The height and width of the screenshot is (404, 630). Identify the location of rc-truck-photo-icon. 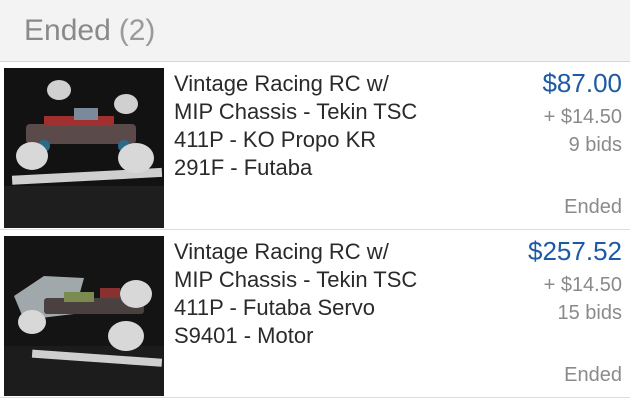
(84, 148).